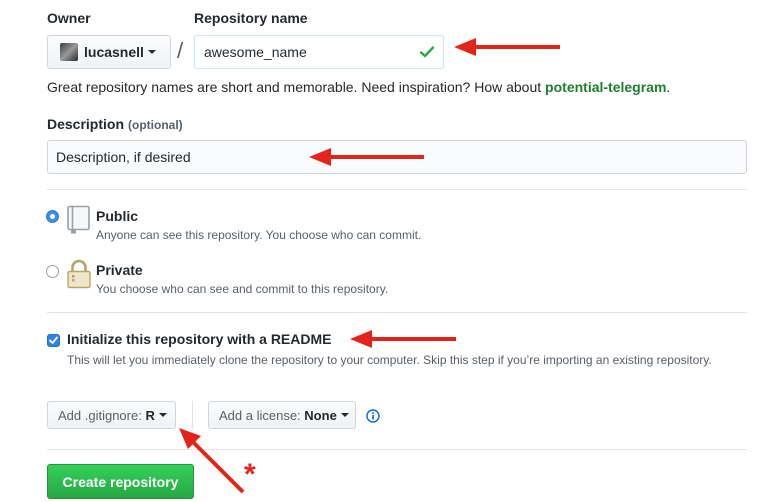  I want to click on public-title: Public, so click(117, 216).